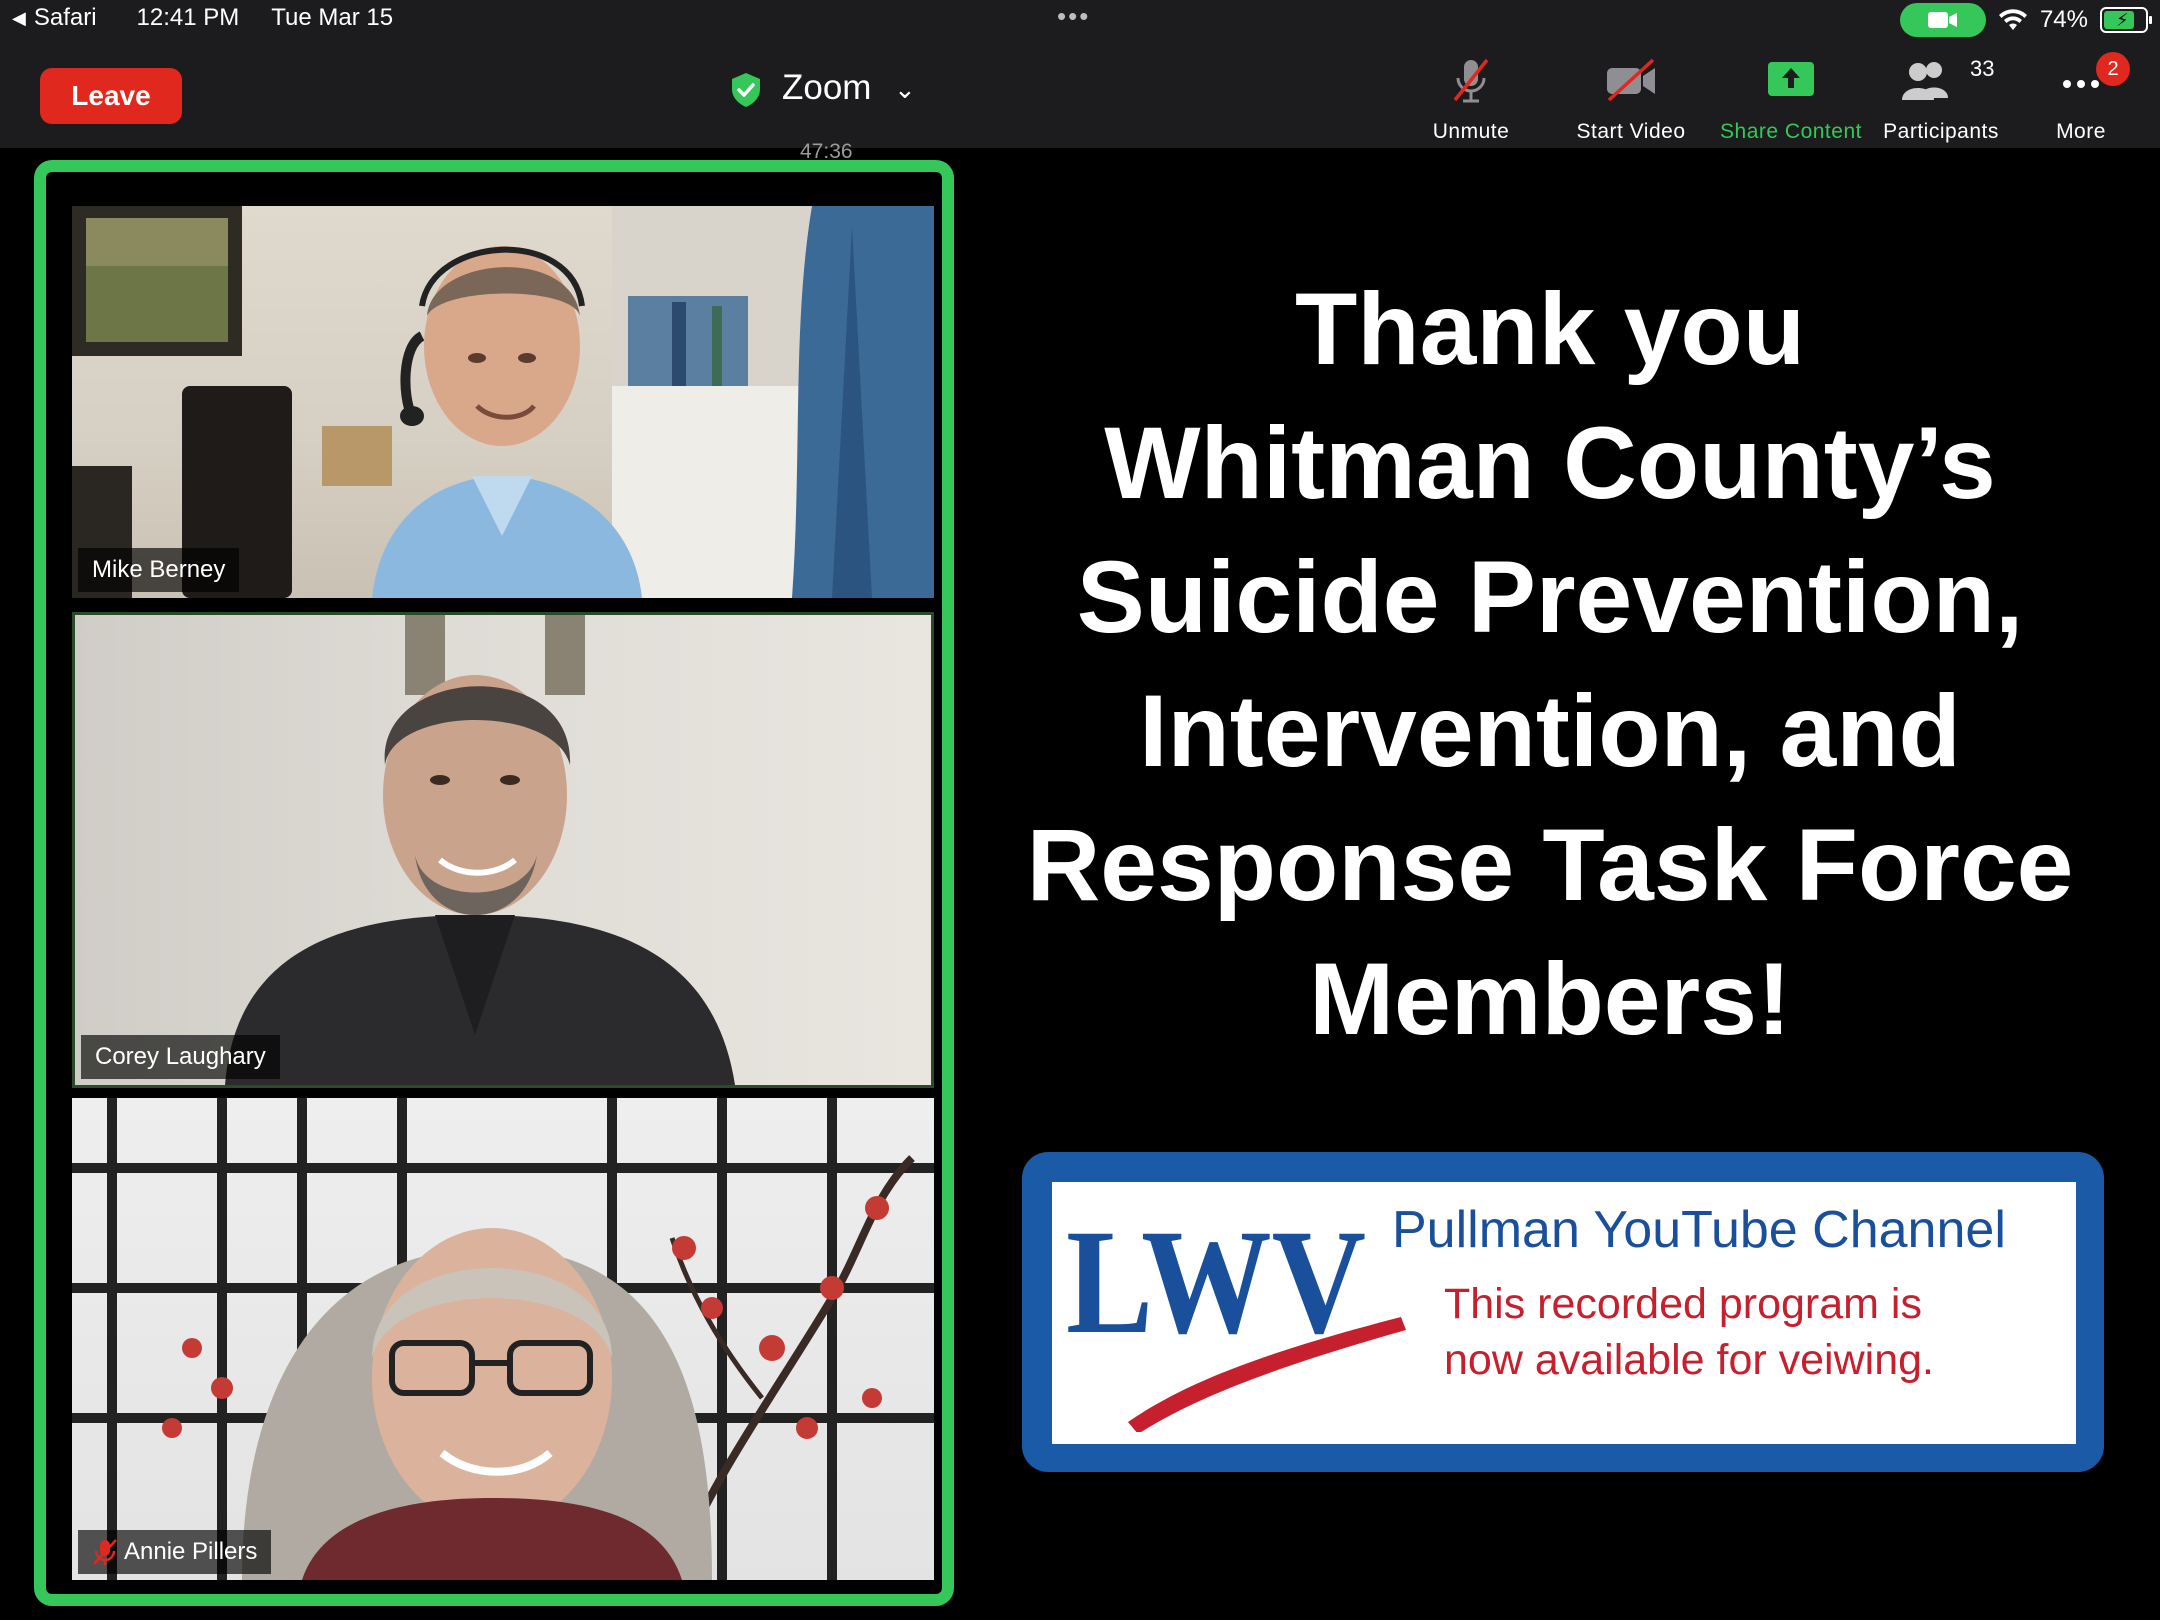 Image resolution: width=2160 pixels, height=1620 pixels. Describe the element at coordinates (1550, 731) in the screenshot. I see `slide-line: Intervention, and` at that location.